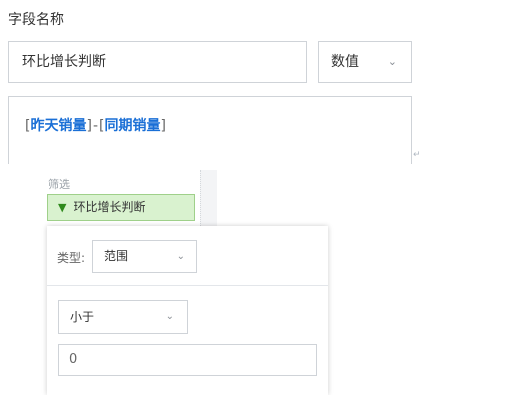 The image size is (515, 395). What do you see at coordinates (123, 317) in the screenshot?
I see `compare-operator-select: 小于 ⌄` at bounding box center [123, 317].